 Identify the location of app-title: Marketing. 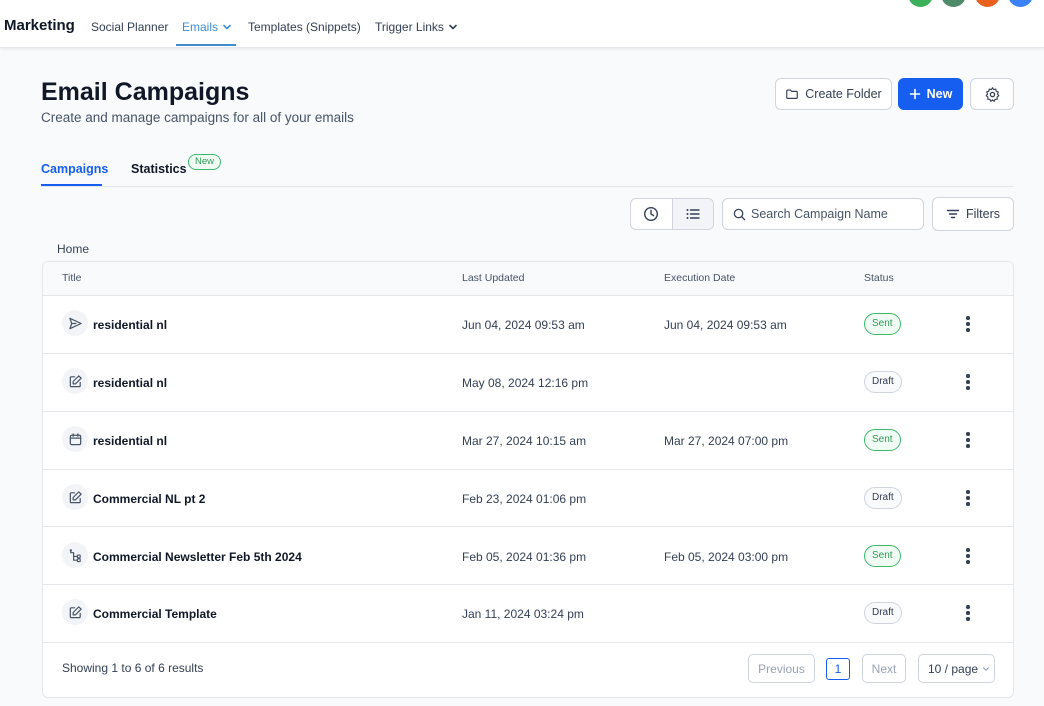
(39, 25).